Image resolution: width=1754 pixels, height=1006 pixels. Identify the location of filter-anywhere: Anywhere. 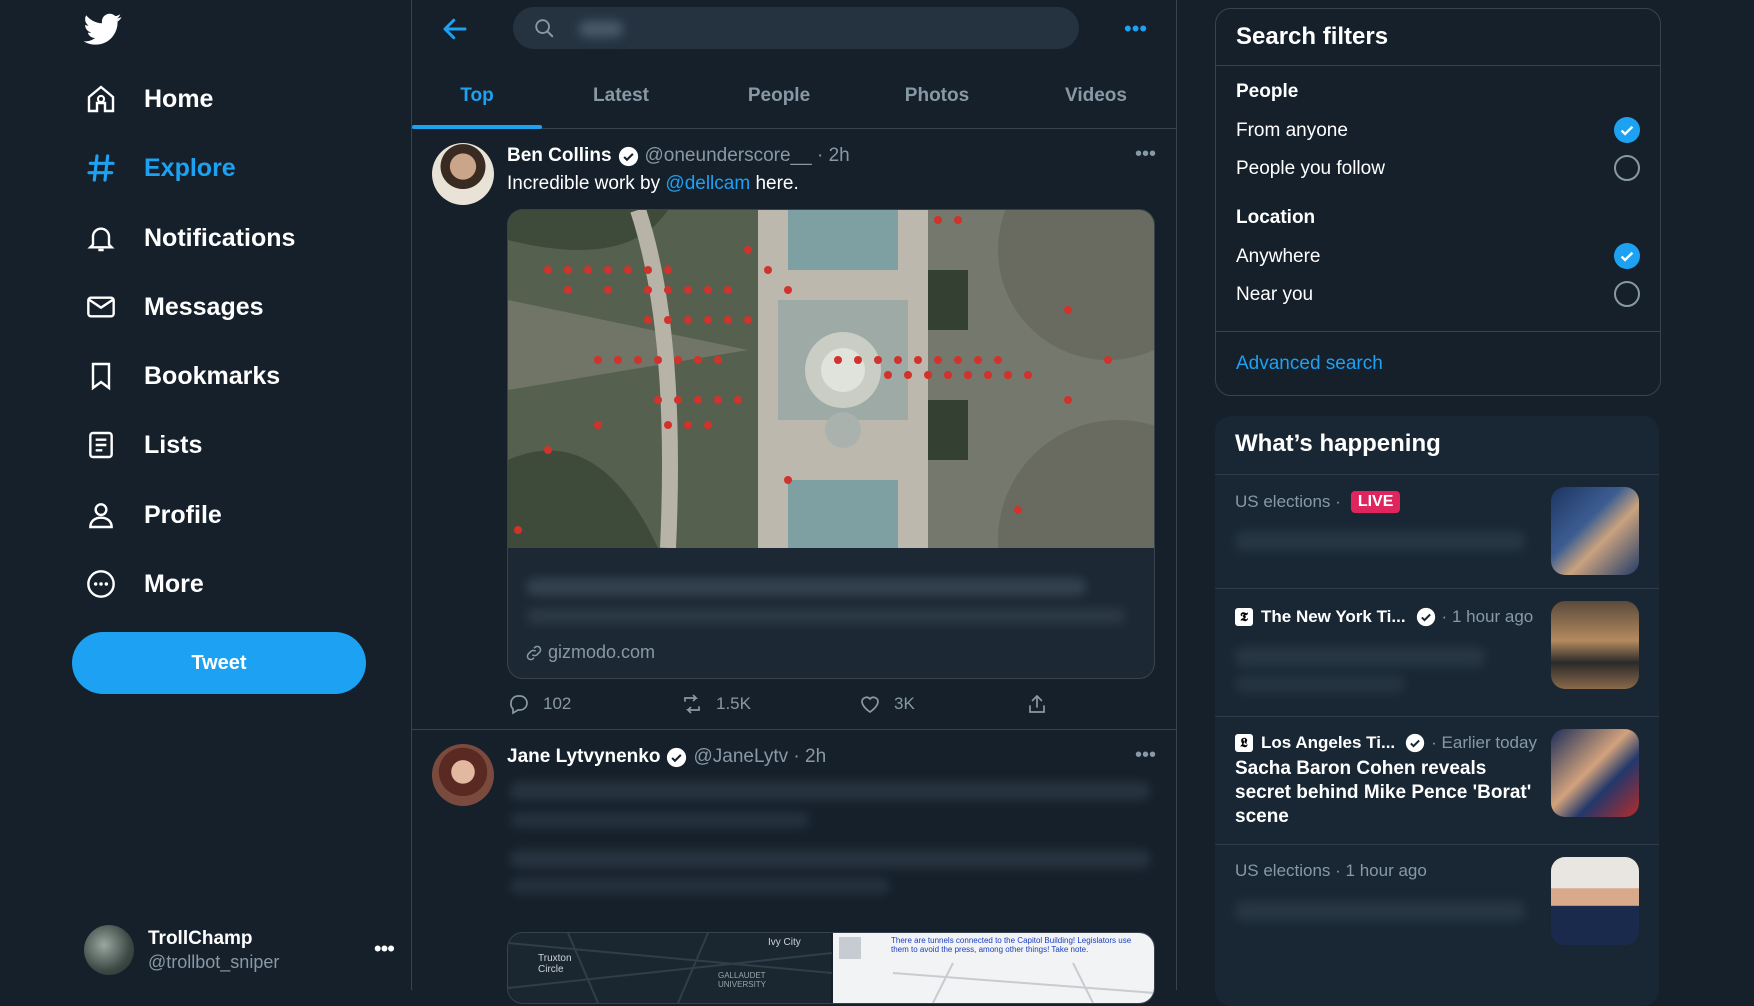
(1438, 256).